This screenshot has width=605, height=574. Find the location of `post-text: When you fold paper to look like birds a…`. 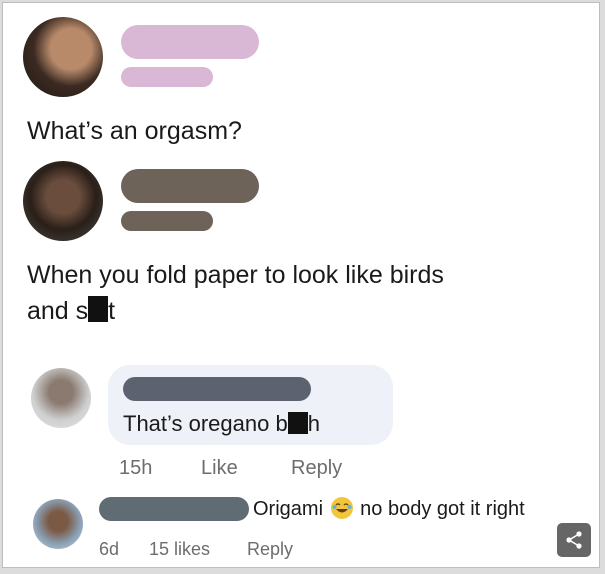

post-text: When you fold paper to look like birds a… is located at coordinates (235, 293).